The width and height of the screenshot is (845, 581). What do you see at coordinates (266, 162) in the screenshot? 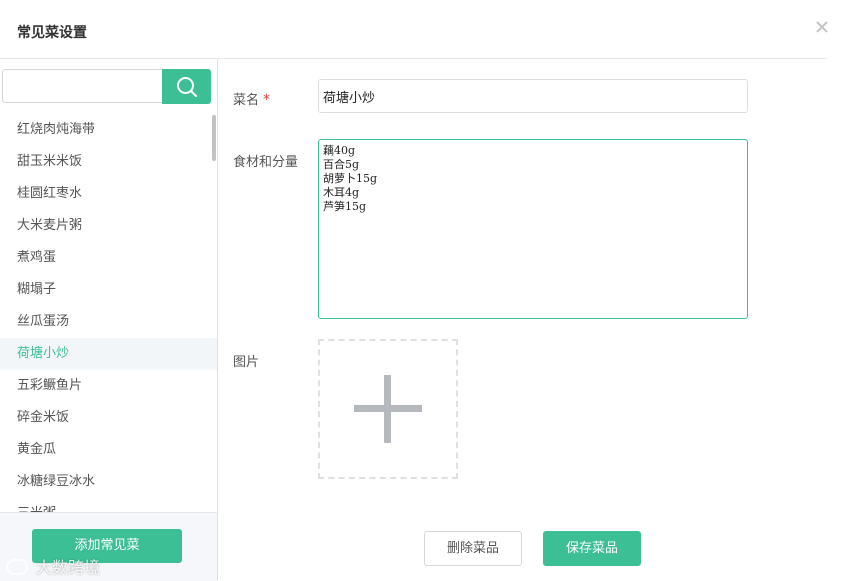
I see `ingredients-label: 食材和分量` at bounding box center [266, 162].